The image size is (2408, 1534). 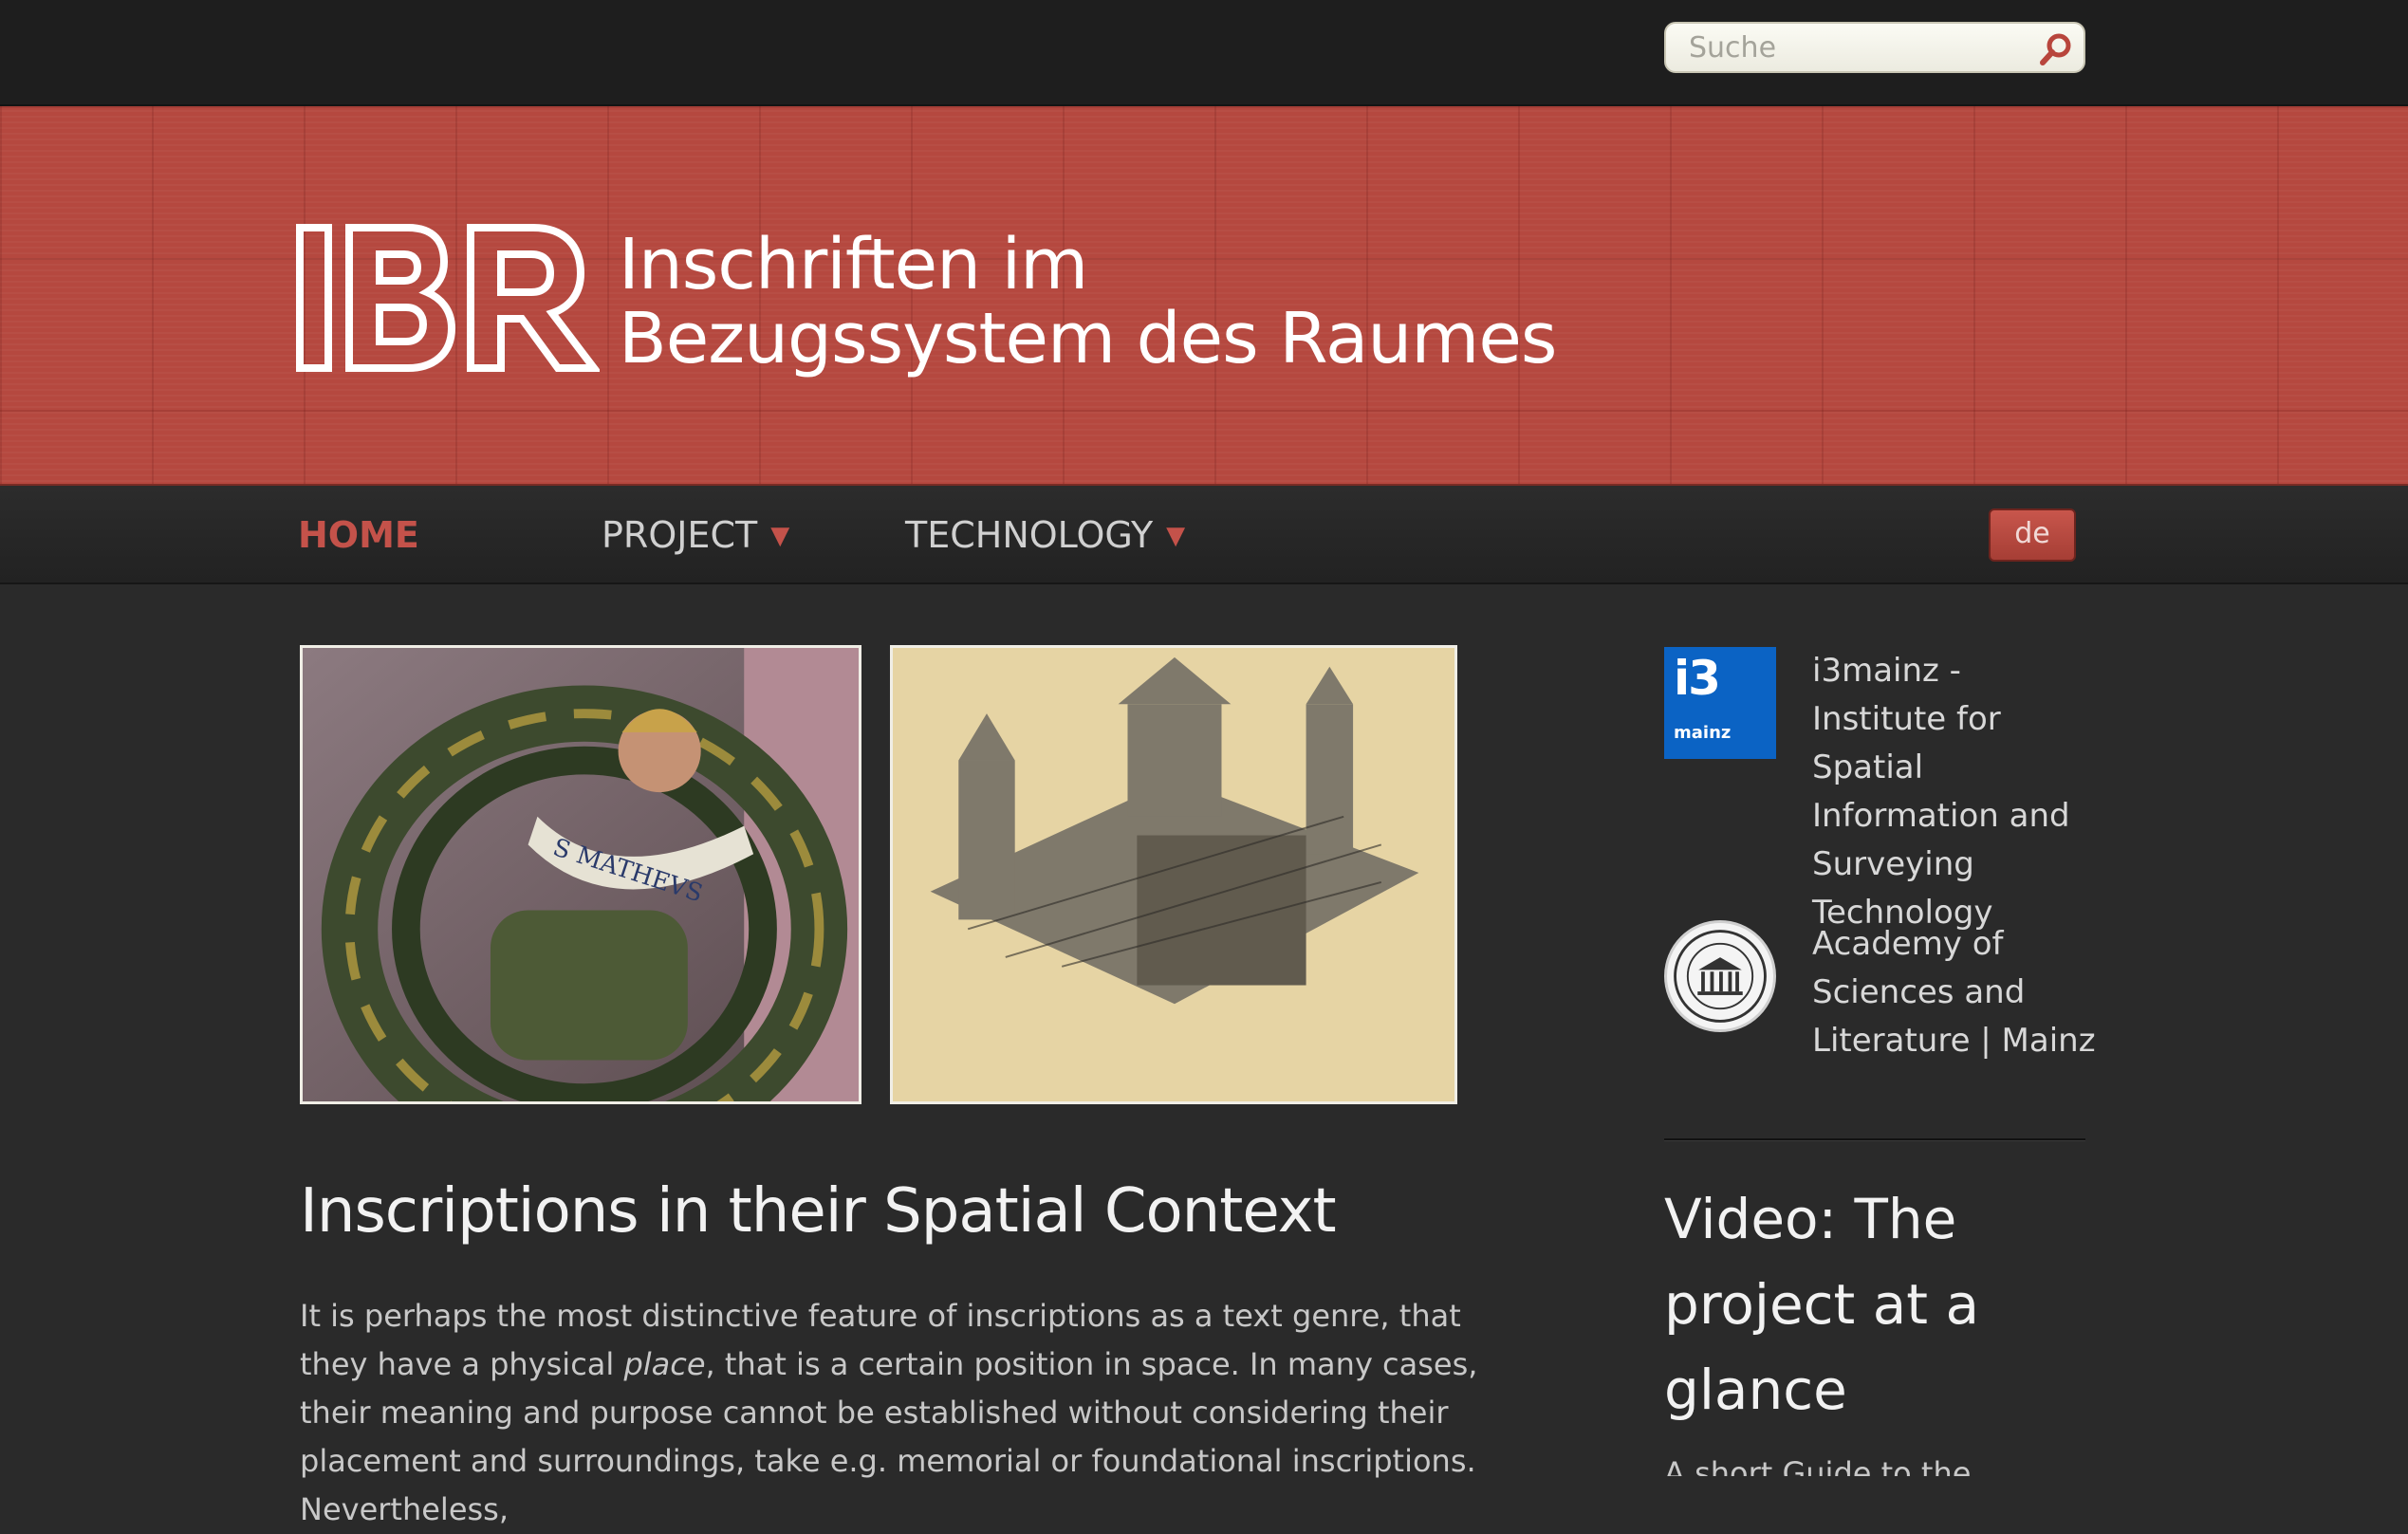 I want to click on site-title: Inschriften im Bezugssystem des Raumes, so click(x=1140, y=302).